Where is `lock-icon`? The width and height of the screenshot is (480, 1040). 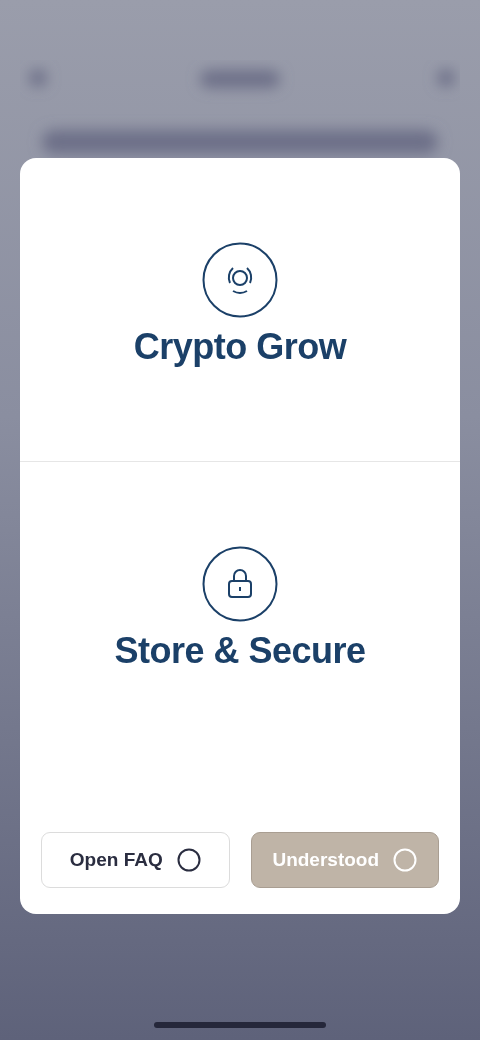 lock-icon is located at coordinates (240, 584).